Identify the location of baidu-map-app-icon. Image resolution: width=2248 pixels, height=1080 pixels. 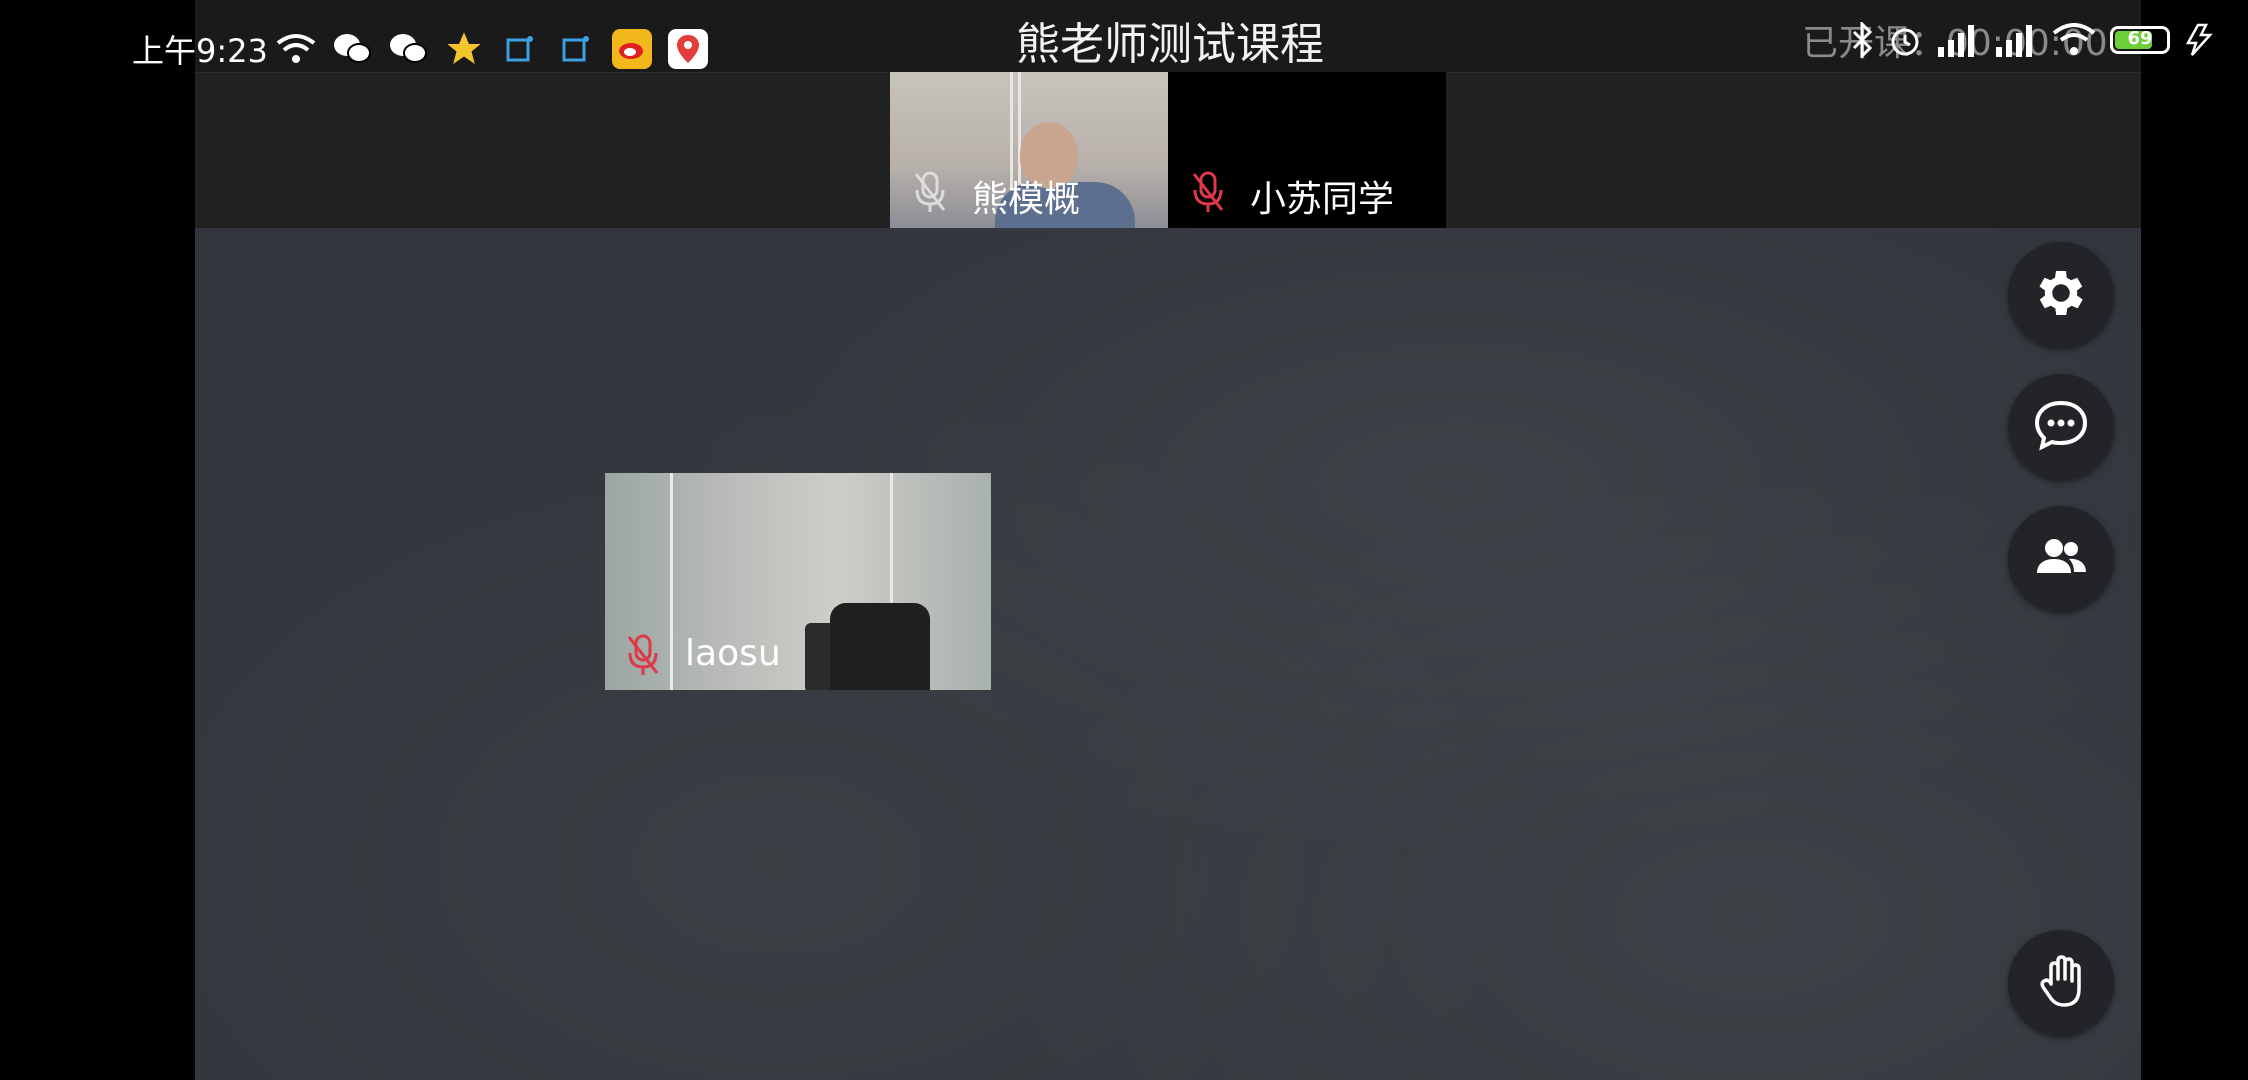
(688, 49).